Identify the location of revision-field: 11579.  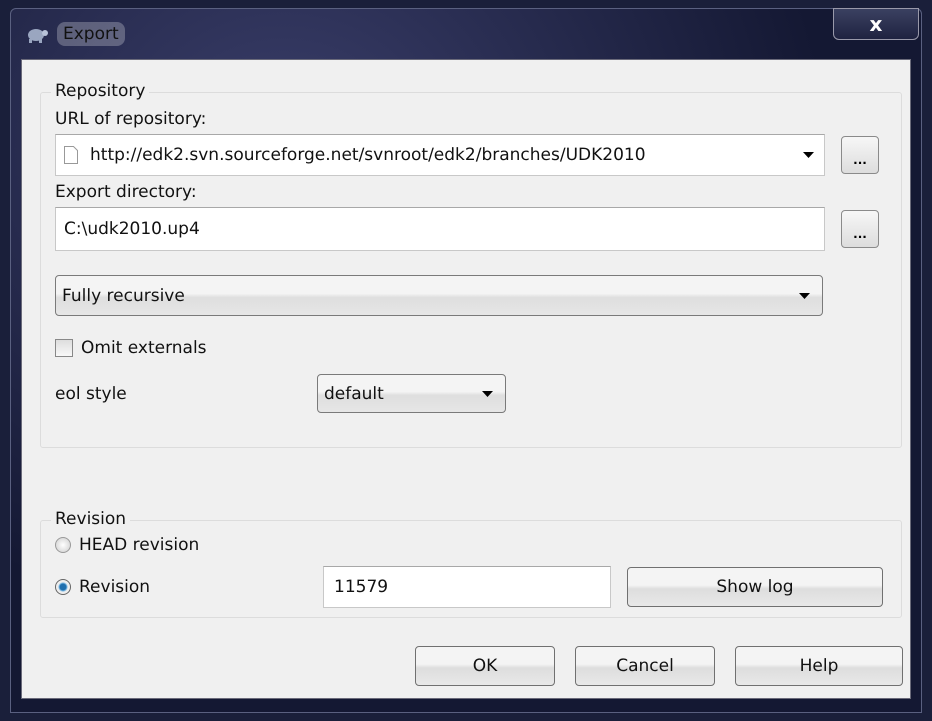
(467, 587).